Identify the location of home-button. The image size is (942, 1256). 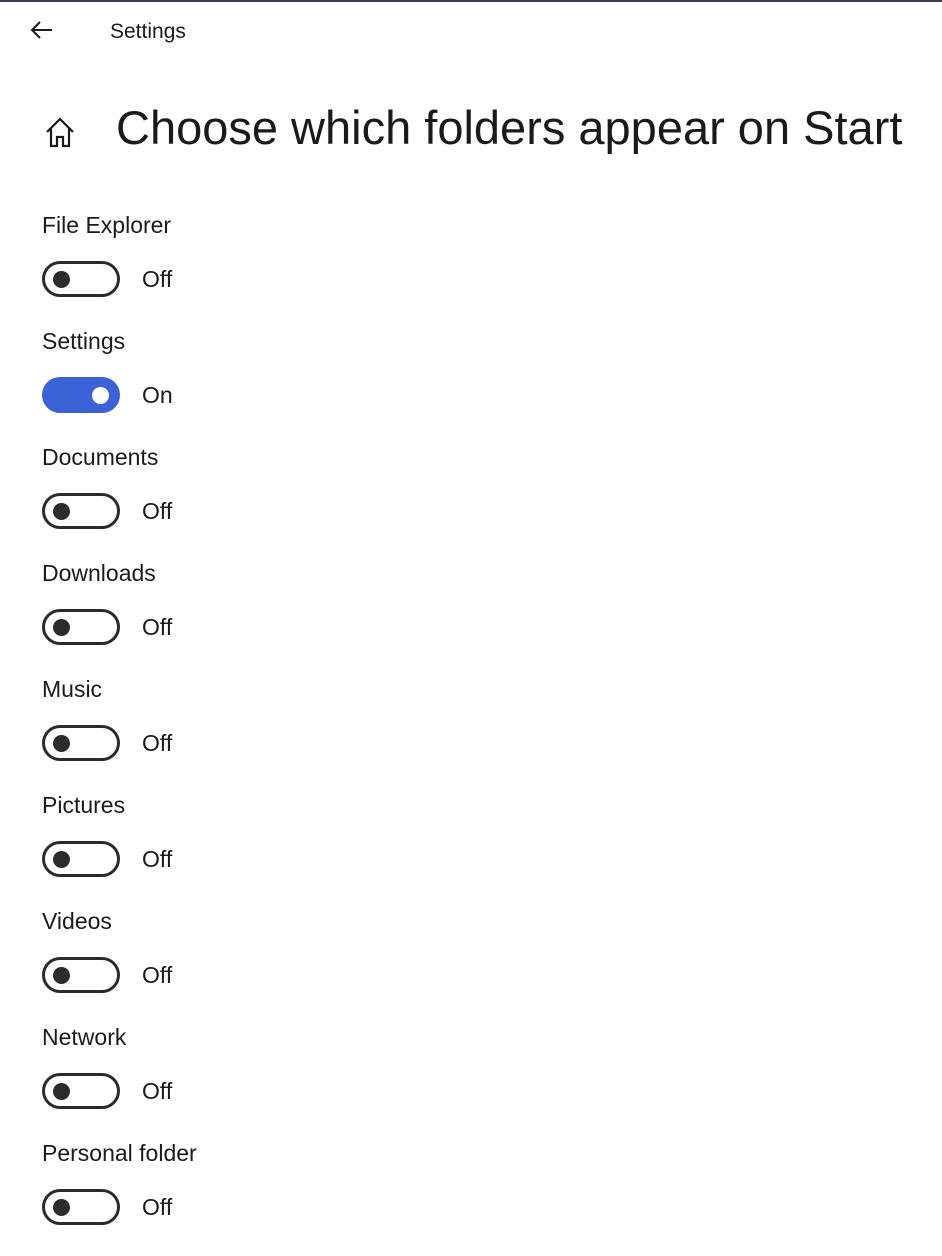
(60, 132).